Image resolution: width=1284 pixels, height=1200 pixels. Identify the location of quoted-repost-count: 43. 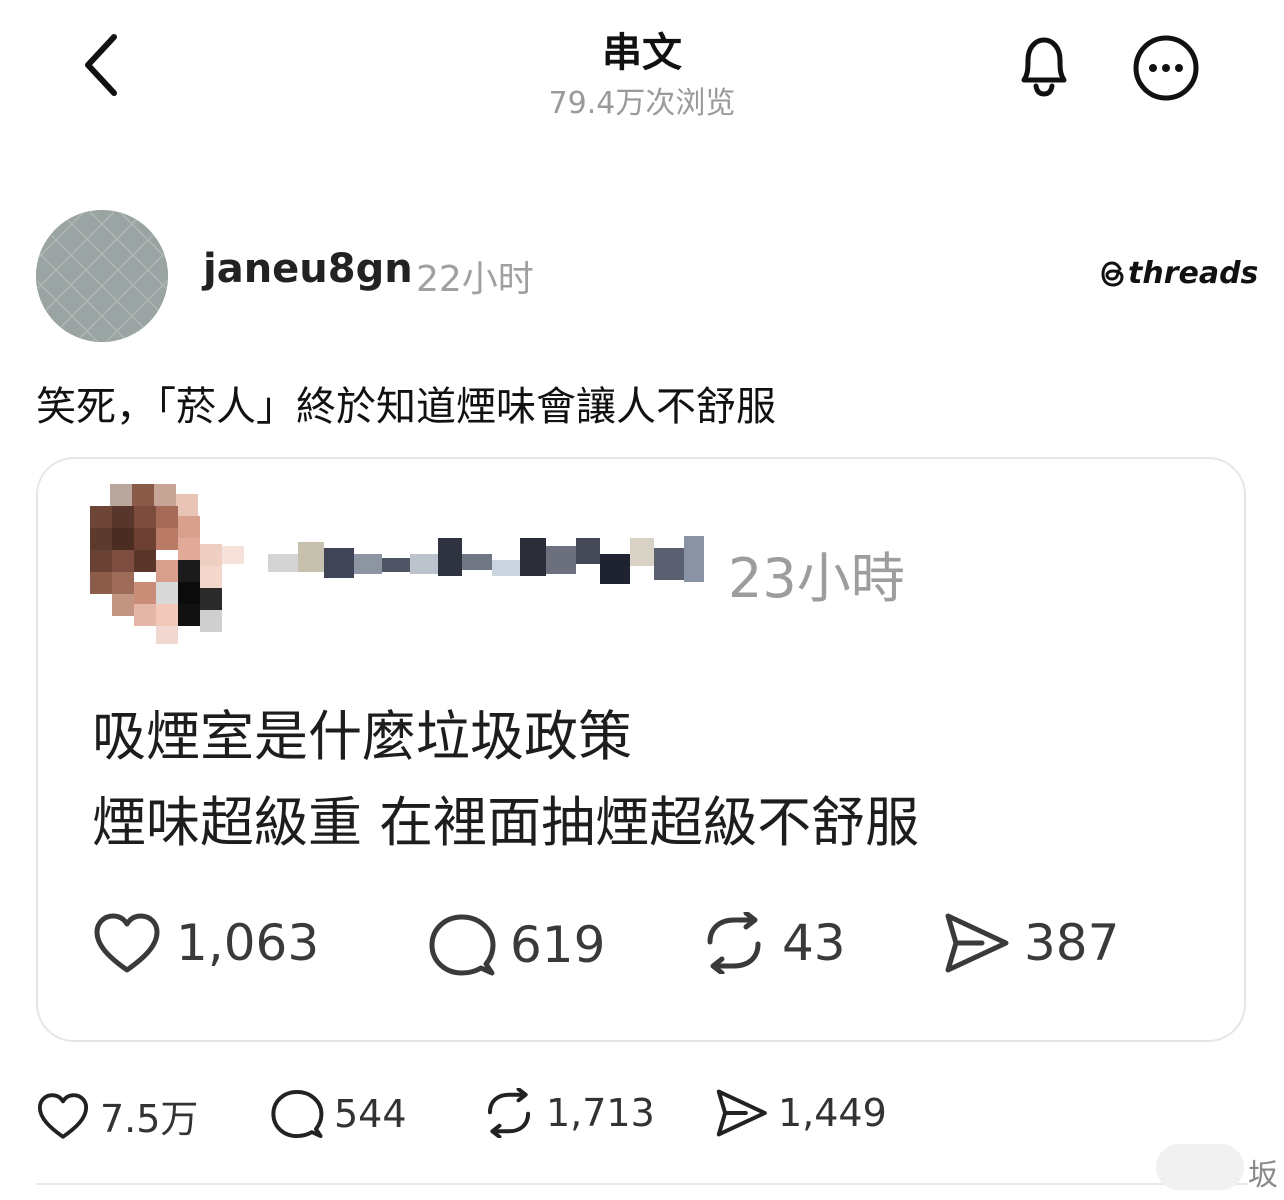
(773, 943).